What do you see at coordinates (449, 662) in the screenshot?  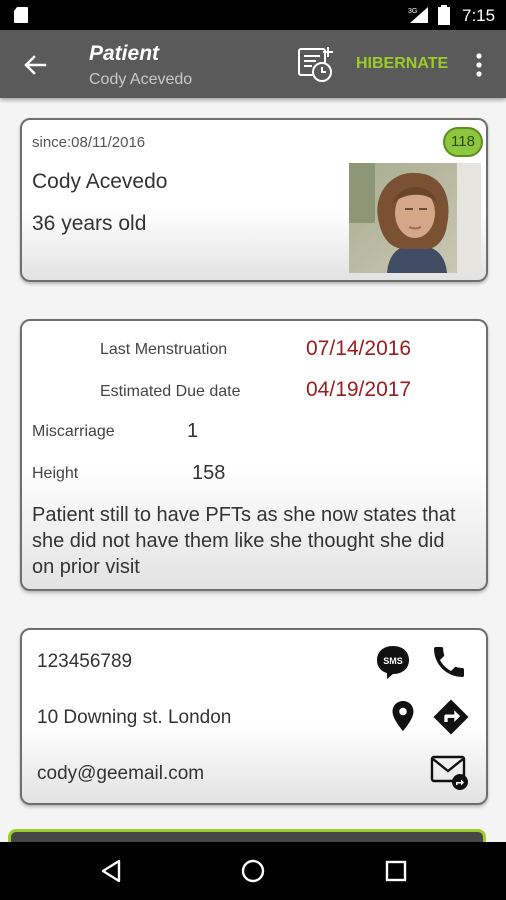 I see `phone-icon` at bounding box center [449, 662].